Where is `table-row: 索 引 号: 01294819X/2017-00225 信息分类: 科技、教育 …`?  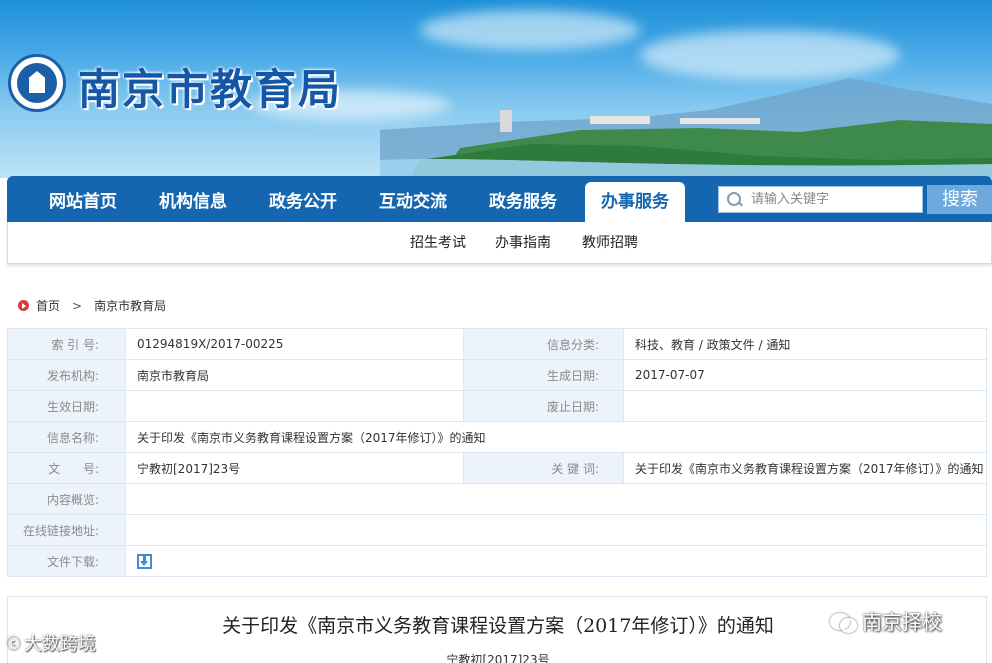
table-row: 索 引 号: 01294819X/2017-00225 信息分类: 科技、教育 … is located at coordinates (497, 344).